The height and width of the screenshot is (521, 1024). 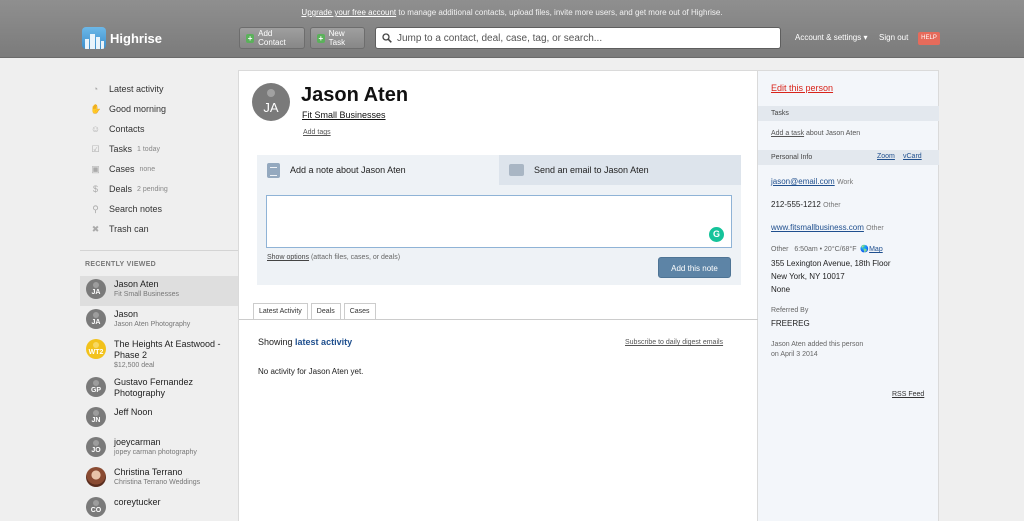 What do you see at coordinates (134, 365) in the screenshot?
I see `recent-item-subtitle: $12,500 deal` at bounding box center [134, 365].